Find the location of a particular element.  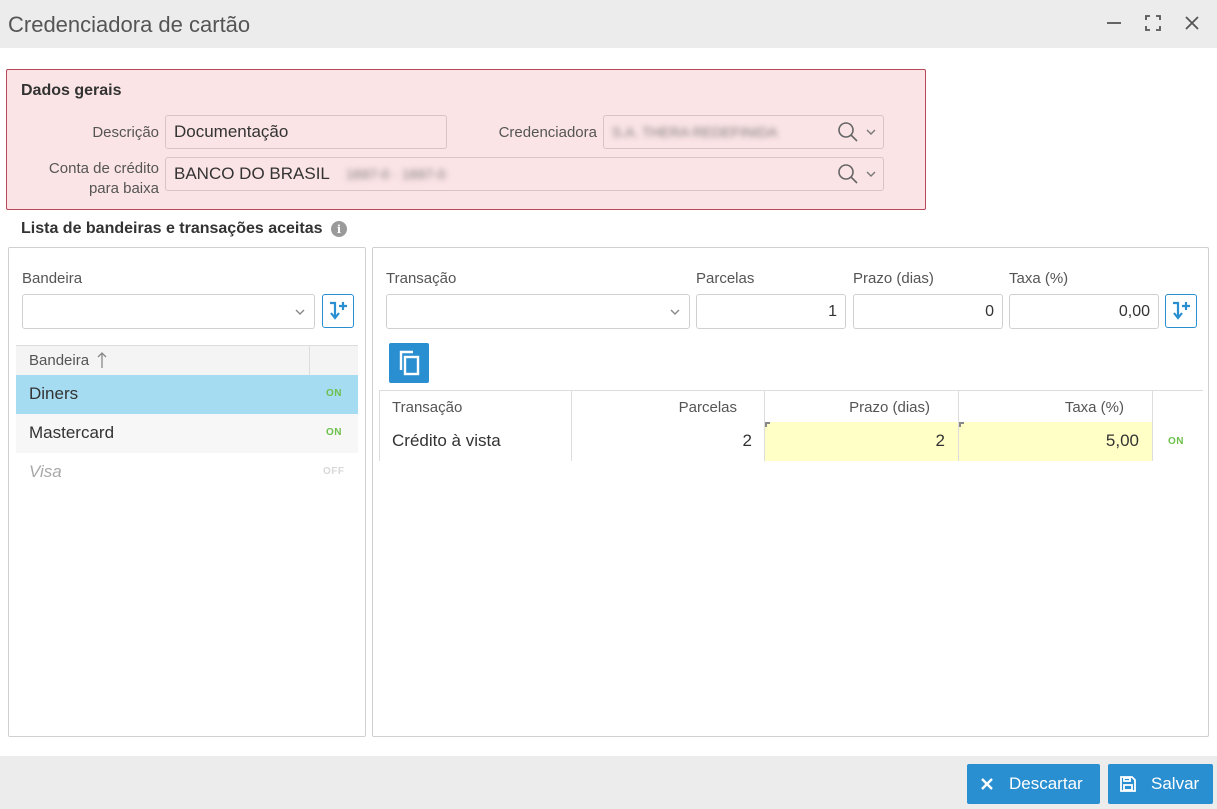

add-bandeira-button is located at coordinates (338, 311).